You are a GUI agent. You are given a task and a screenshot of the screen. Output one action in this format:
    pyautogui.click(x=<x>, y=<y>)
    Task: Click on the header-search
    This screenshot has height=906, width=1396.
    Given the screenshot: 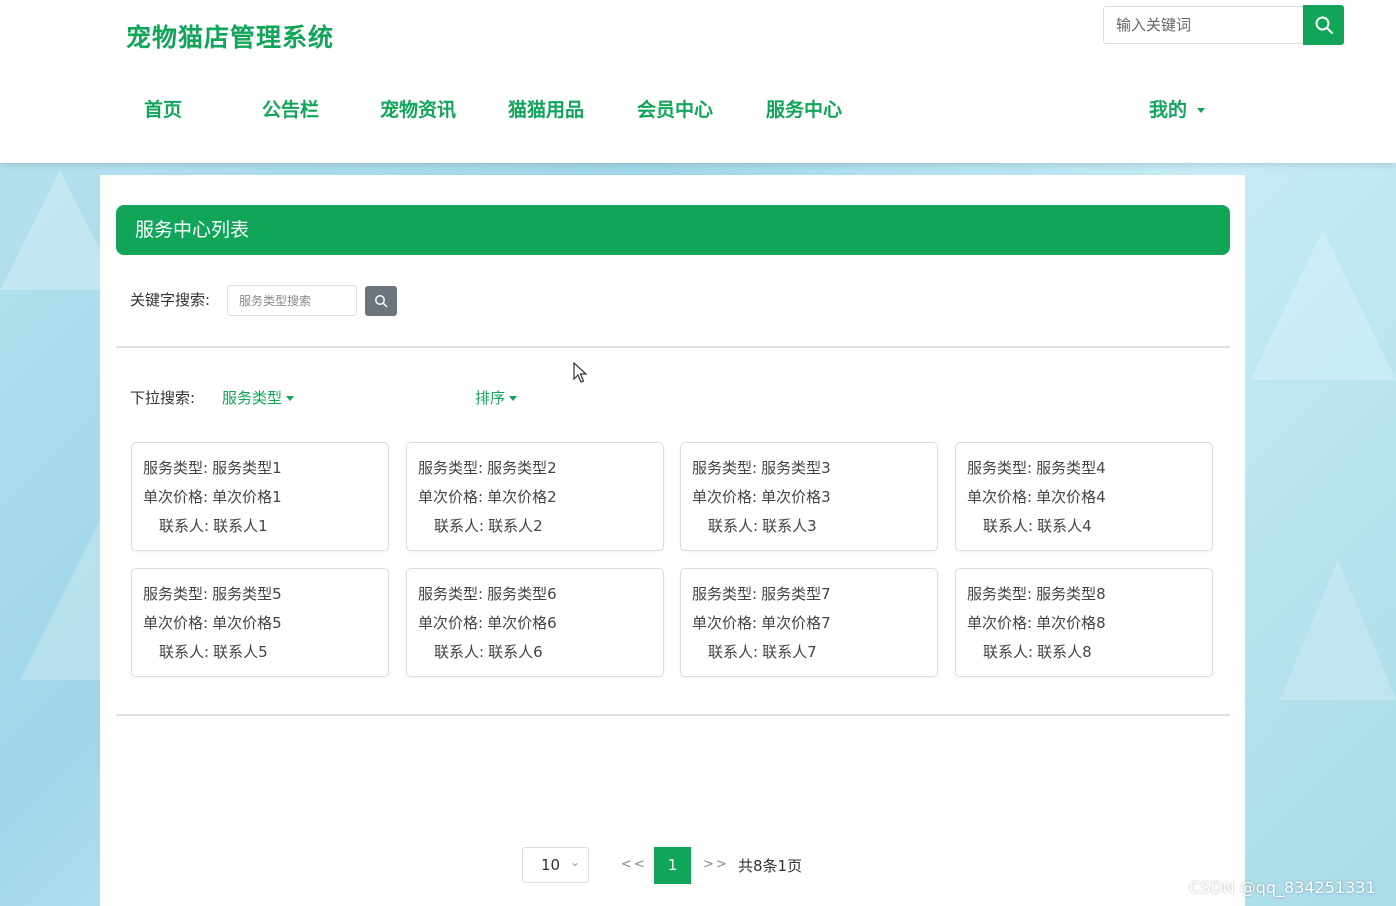 What is the action you would take?
    pyautogui.click(x=1223, y=25)
    